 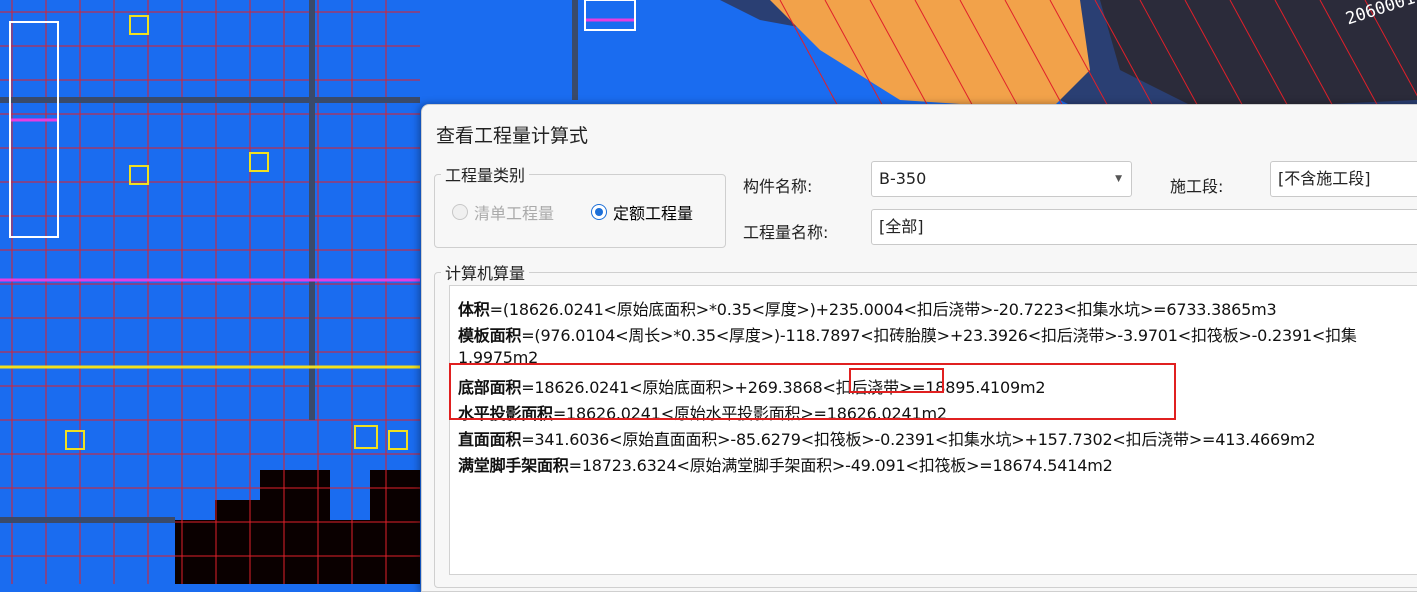 What do you see at coordinates (460, 212) in the screenshot?
I see `radio-circle-icon` at bounding box center [460, 212].